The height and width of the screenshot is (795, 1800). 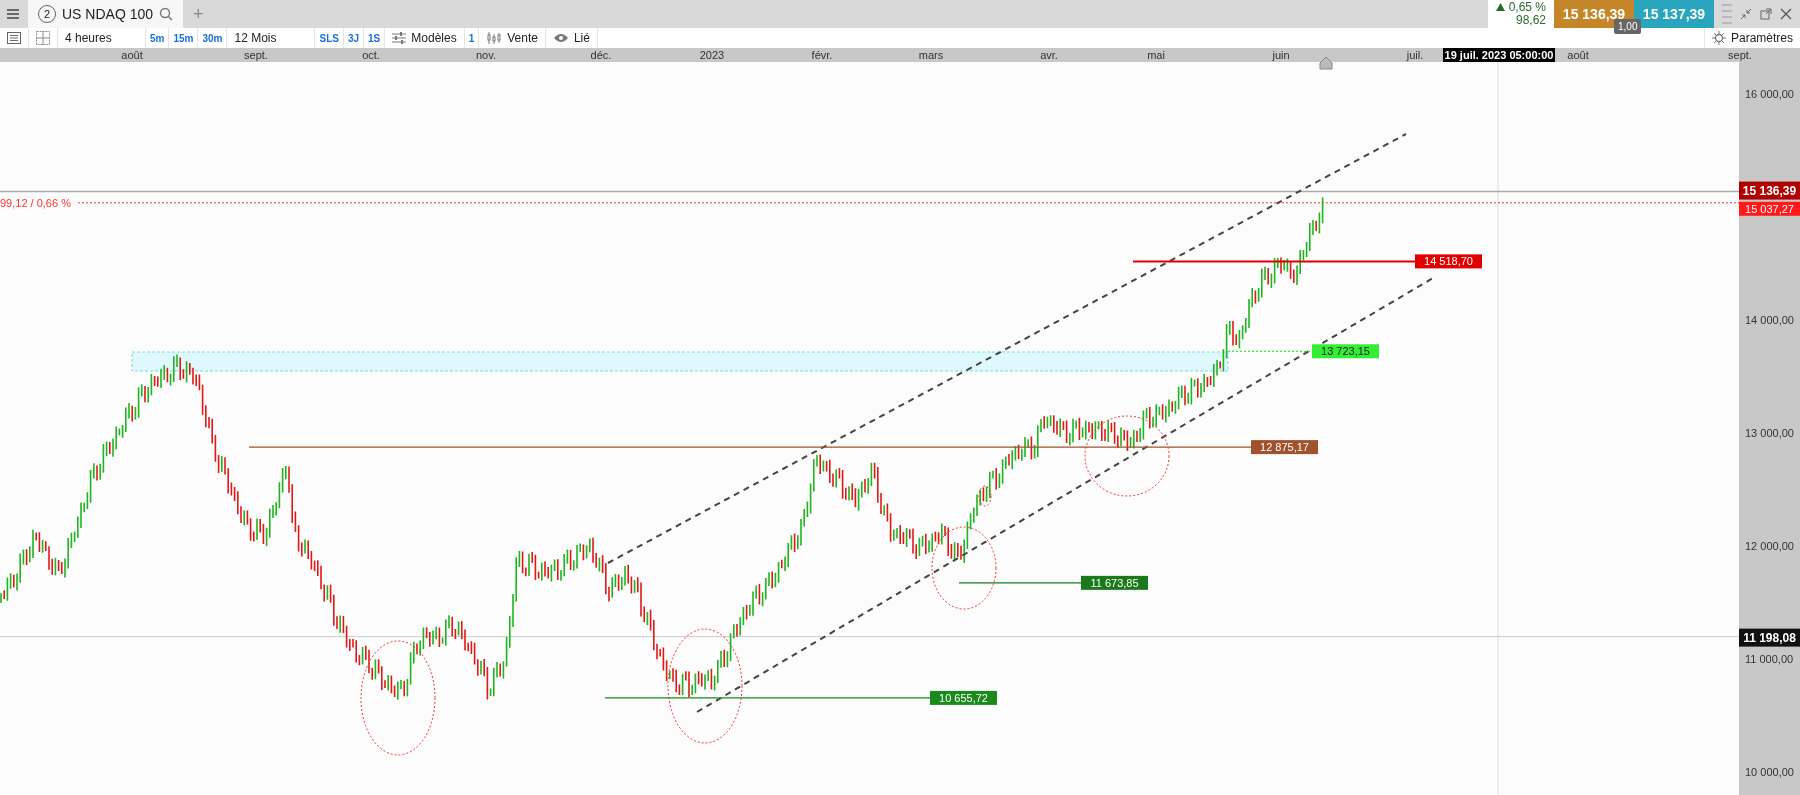 I want to click on price-level-tag: 11 673,85, so click(x=1114, y=582).